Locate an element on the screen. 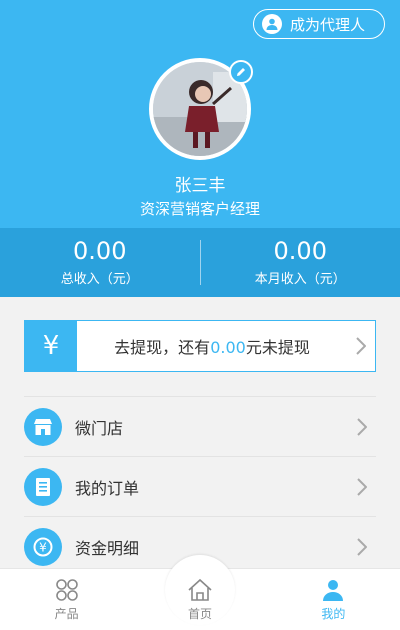  grid-icon is located at coordinates (67, 590).